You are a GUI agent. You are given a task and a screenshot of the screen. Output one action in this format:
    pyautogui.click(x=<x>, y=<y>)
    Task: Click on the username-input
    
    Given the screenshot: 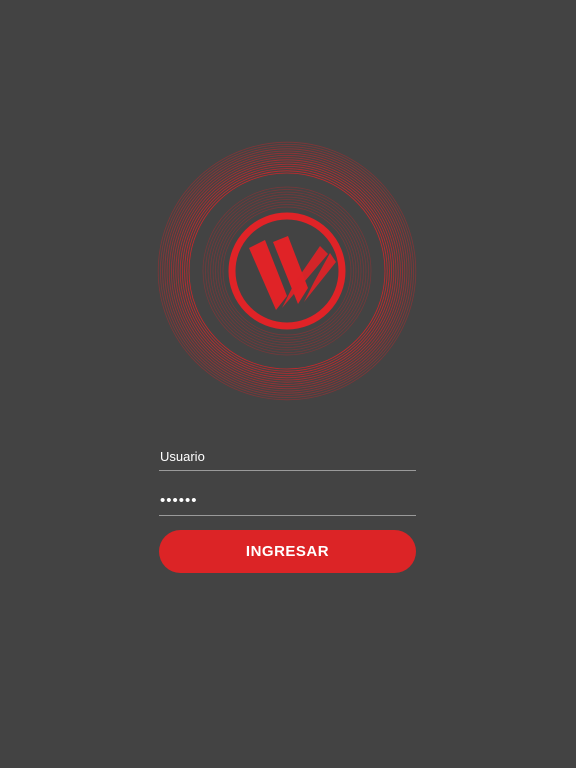 What is the action you would take?
    pyautogui.click(x=287, y=456)
    